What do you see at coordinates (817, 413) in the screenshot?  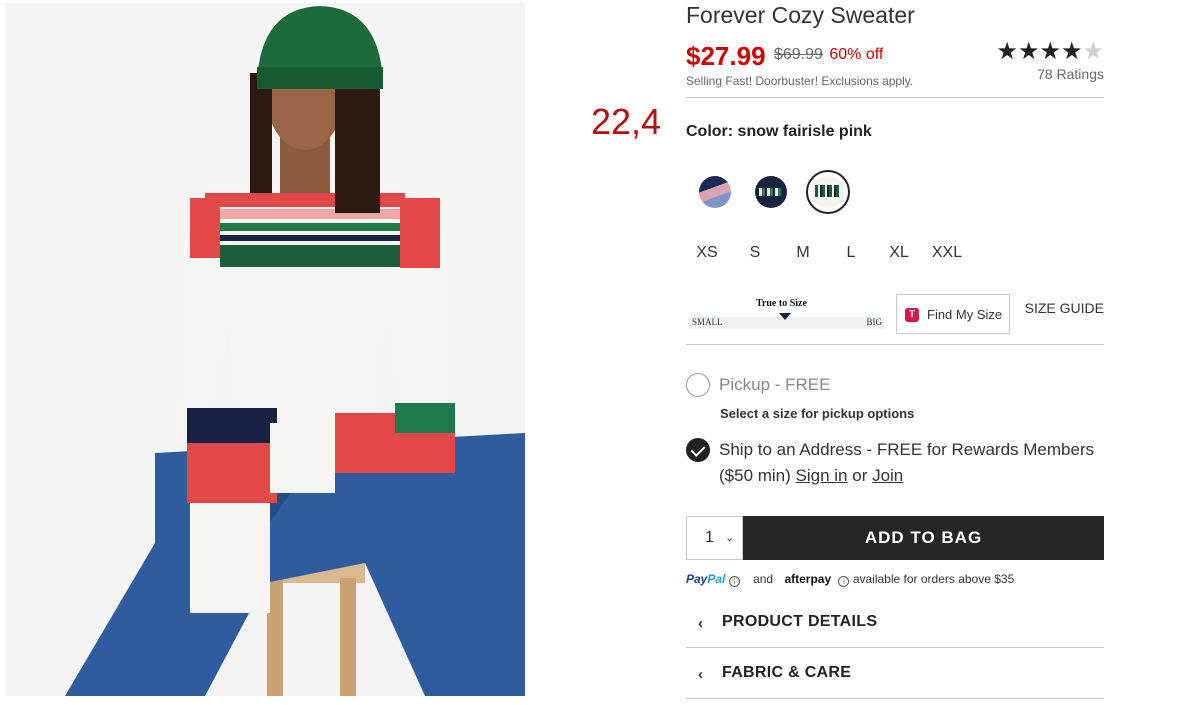 I see `pickup-note: Select a size for pickup options` at bounding box center [817, 413].